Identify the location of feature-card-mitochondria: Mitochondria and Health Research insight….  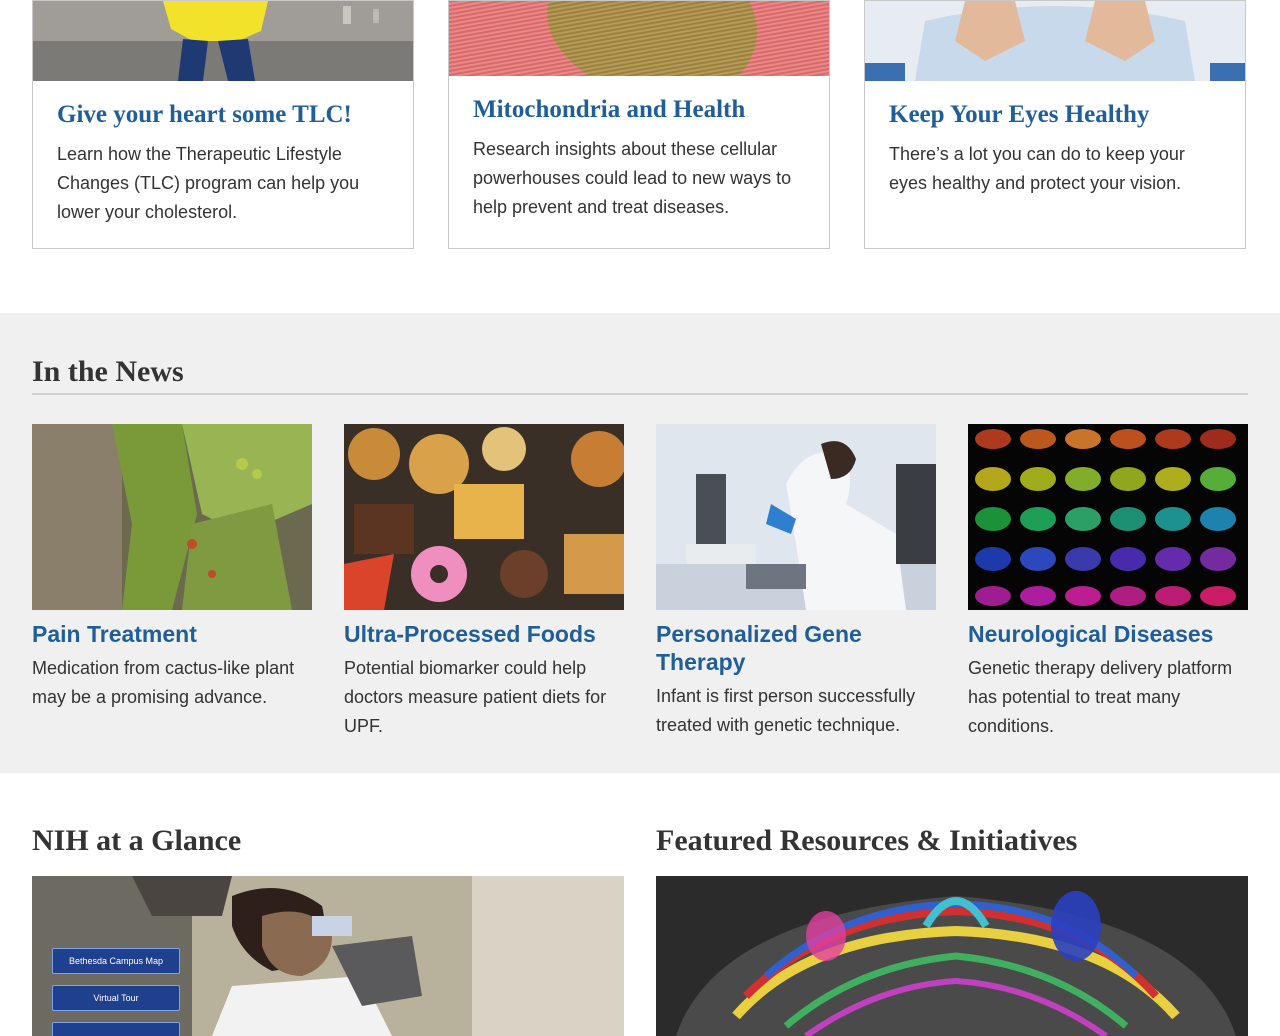
(639, 124).